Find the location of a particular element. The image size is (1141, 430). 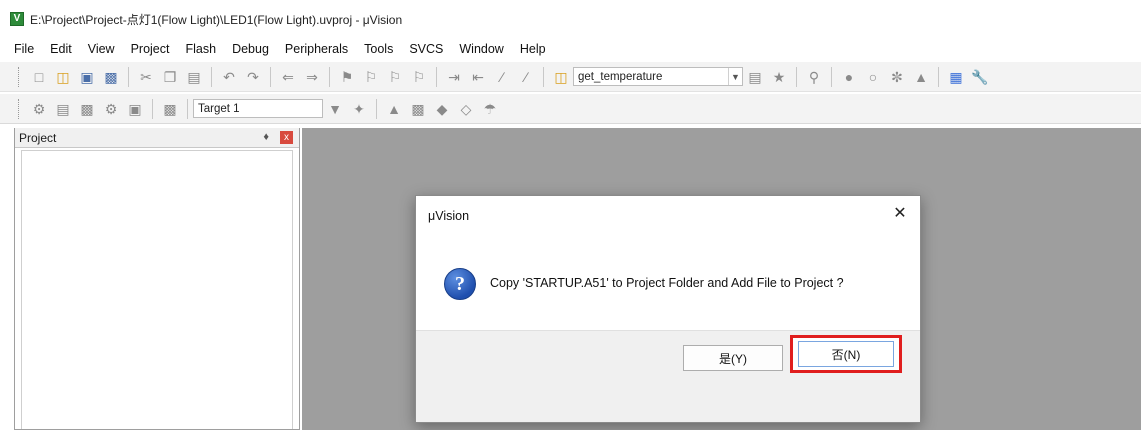

save-icon: ▣ is located at coordinates (87, 77).